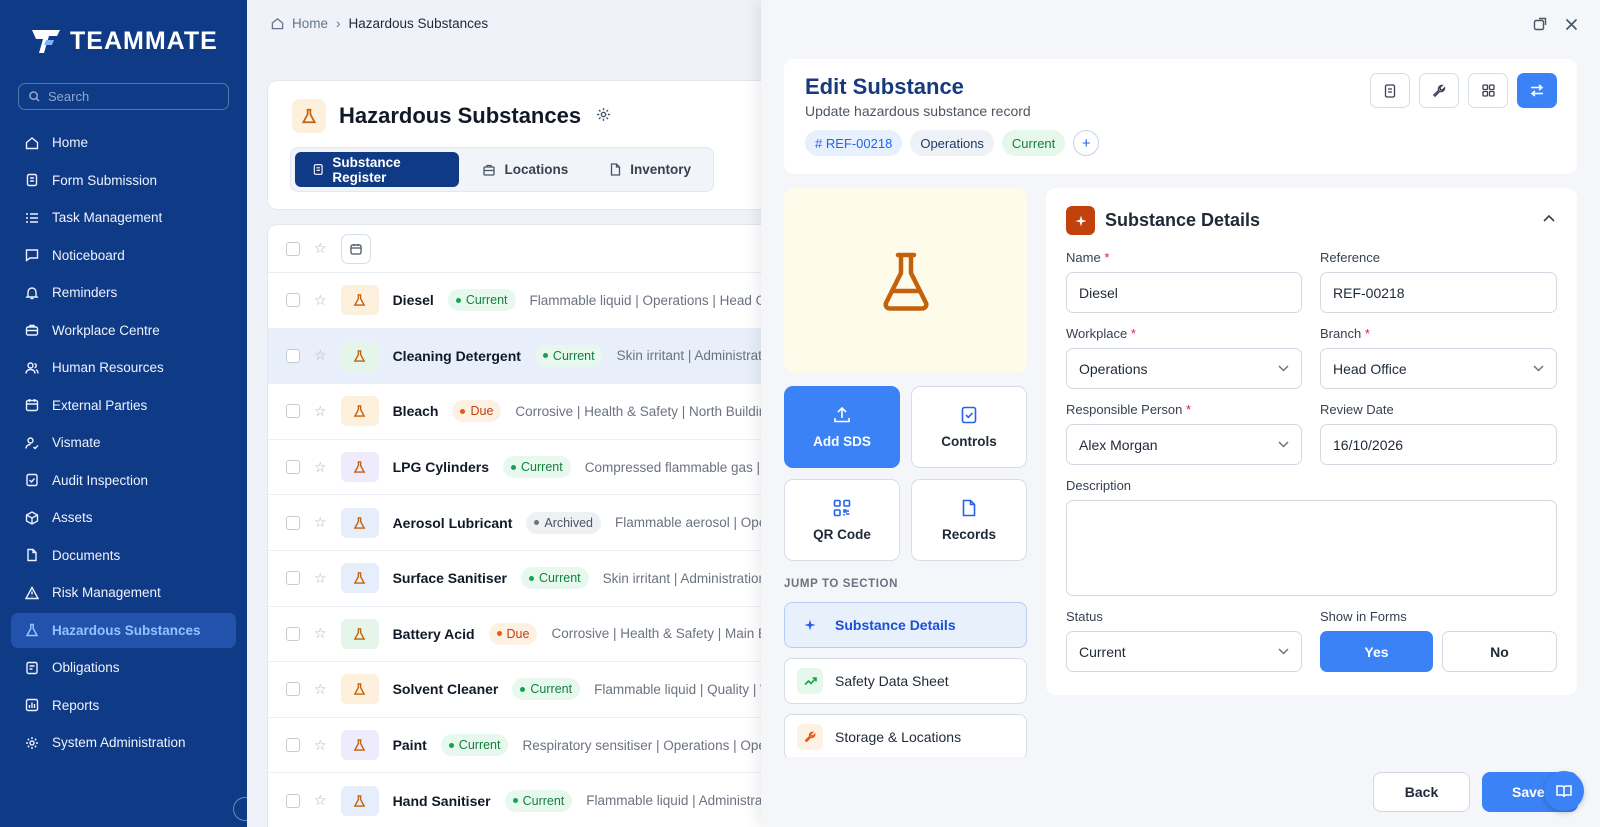 The height and width of the screenshot is (827, 1600). Describe the element at coordinates (123, 292) in the screenshot. I see `sidebar-item-reminders: Reminders` at that location.